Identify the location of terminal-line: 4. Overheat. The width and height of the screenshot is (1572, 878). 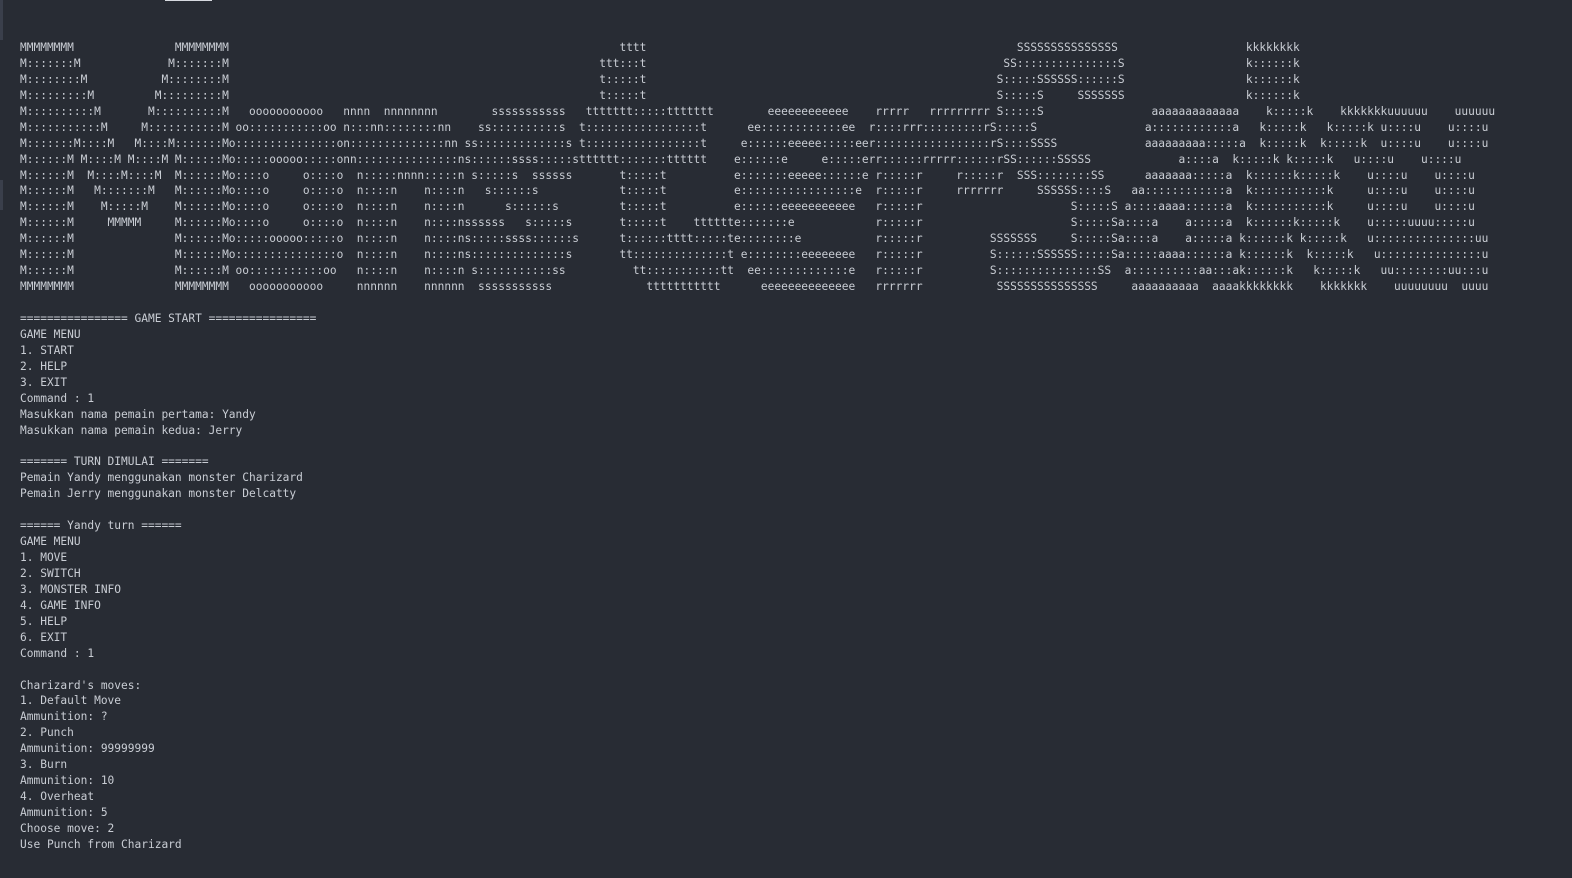
(57, 797).